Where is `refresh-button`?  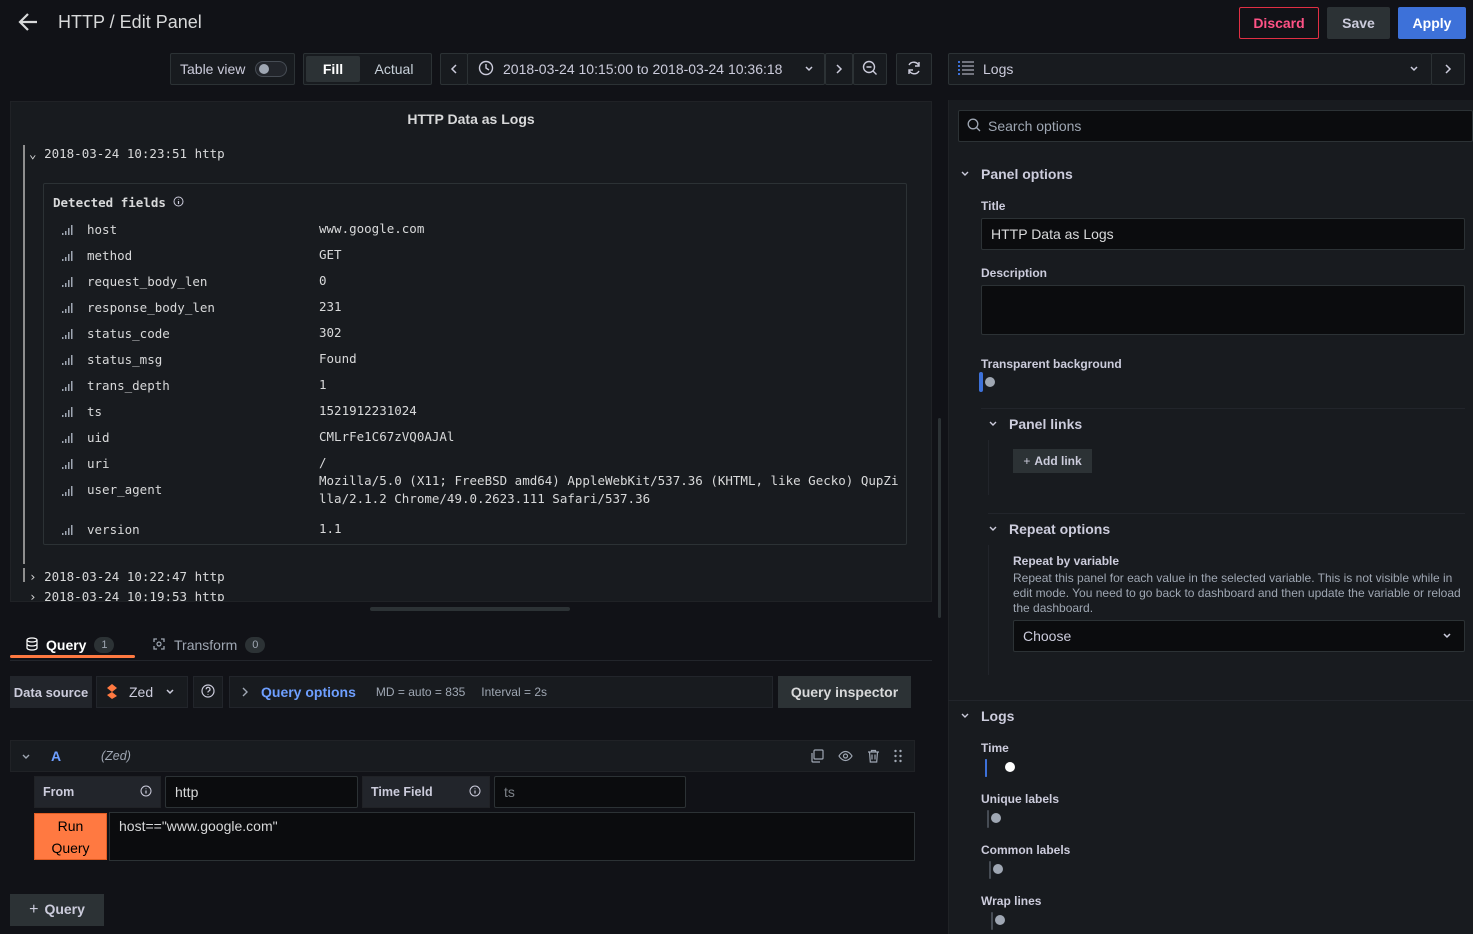
refresh-button is located at coordinates (914, 69).